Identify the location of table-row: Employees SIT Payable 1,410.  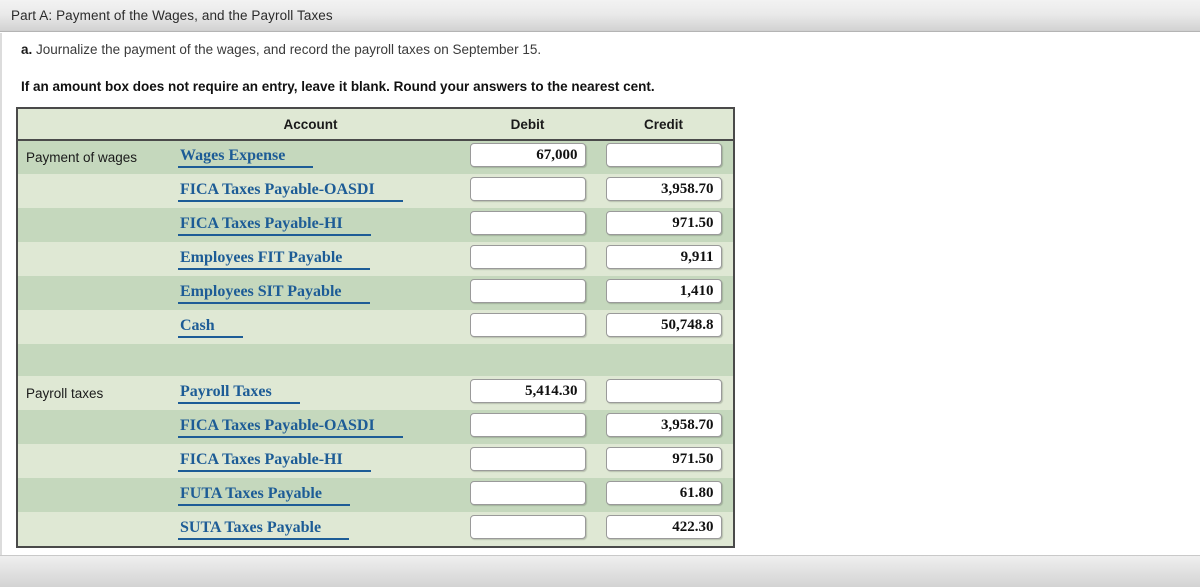
(375, 293).